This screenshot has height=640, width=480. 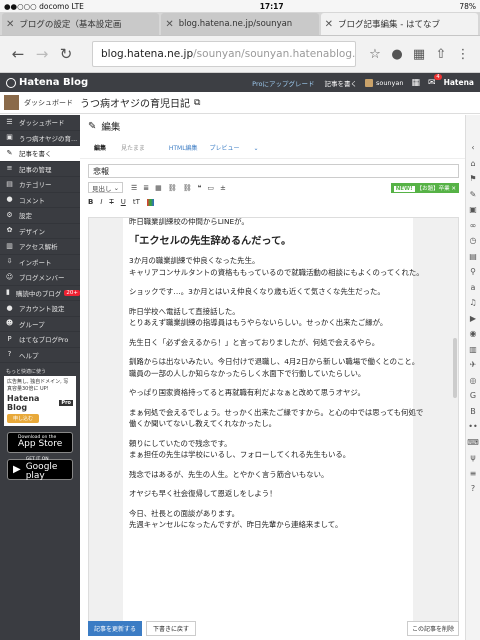 I want to click on forward-icon: →, so click(x=42, y=54).